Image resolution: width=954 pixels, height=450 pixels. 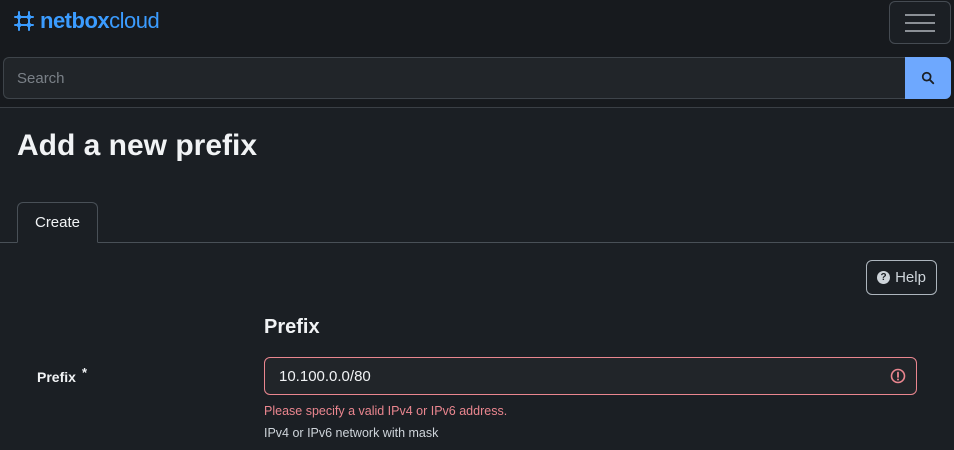 I want to click on logo-text-light: cloud, so click(x=134, y=20).